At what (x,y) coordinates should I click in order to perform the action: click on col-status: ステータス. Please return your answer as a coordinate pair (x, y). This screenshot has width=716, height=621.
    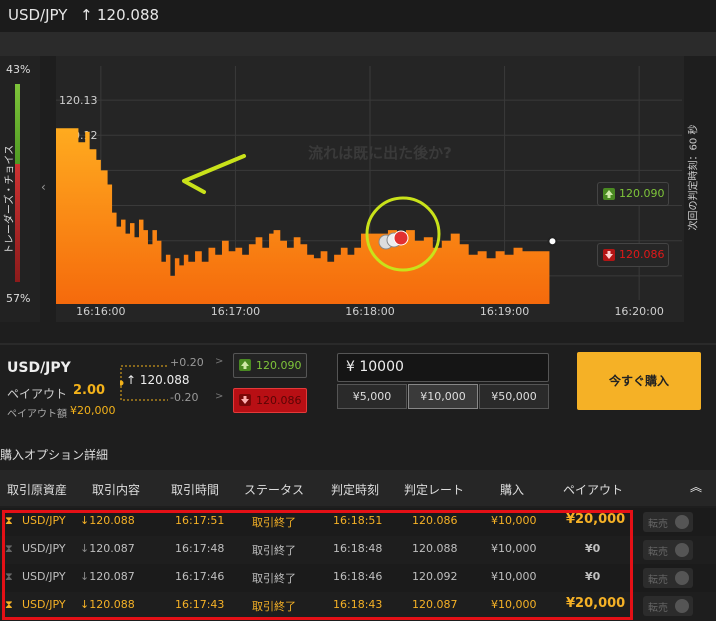
    Looking at the image, I should click on (274, 490).